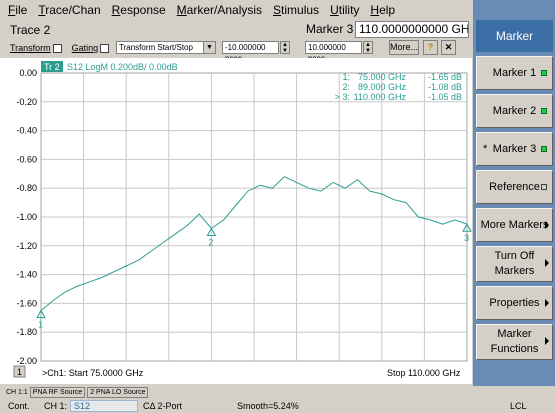 The height and width of the screenshot is (413, 555). What do you see at coordinates (346, 87) in the screenshot?
I see `marker-row-id: 2:` at bounding box center [346, 87].